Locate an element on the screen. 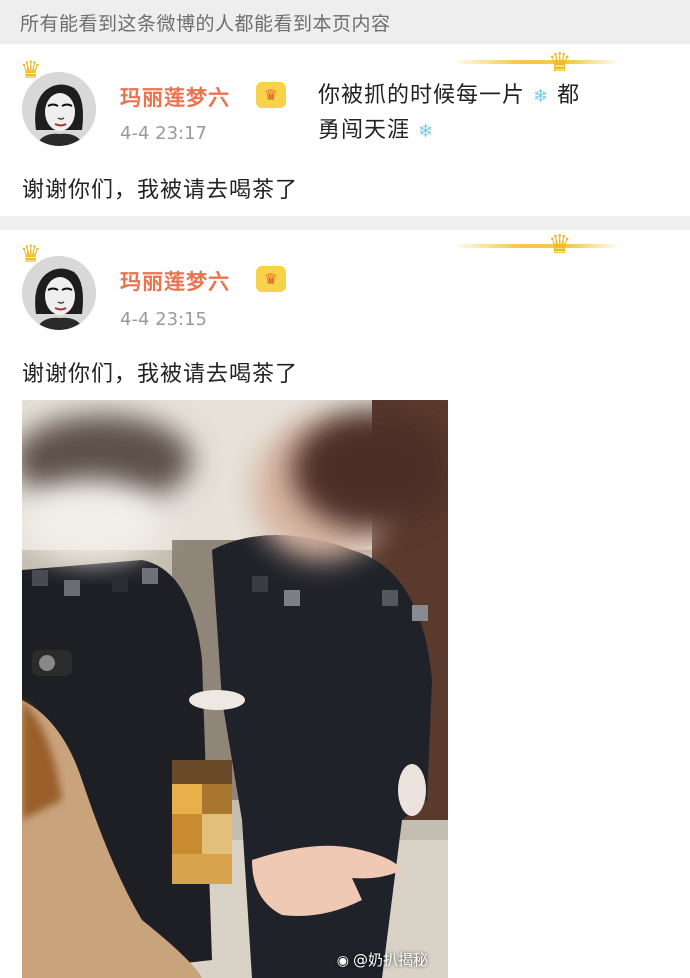 The width and height of the screenshot is (690, 978). timestamp: 4-4 23:17 is located at coordinates (163, 133).